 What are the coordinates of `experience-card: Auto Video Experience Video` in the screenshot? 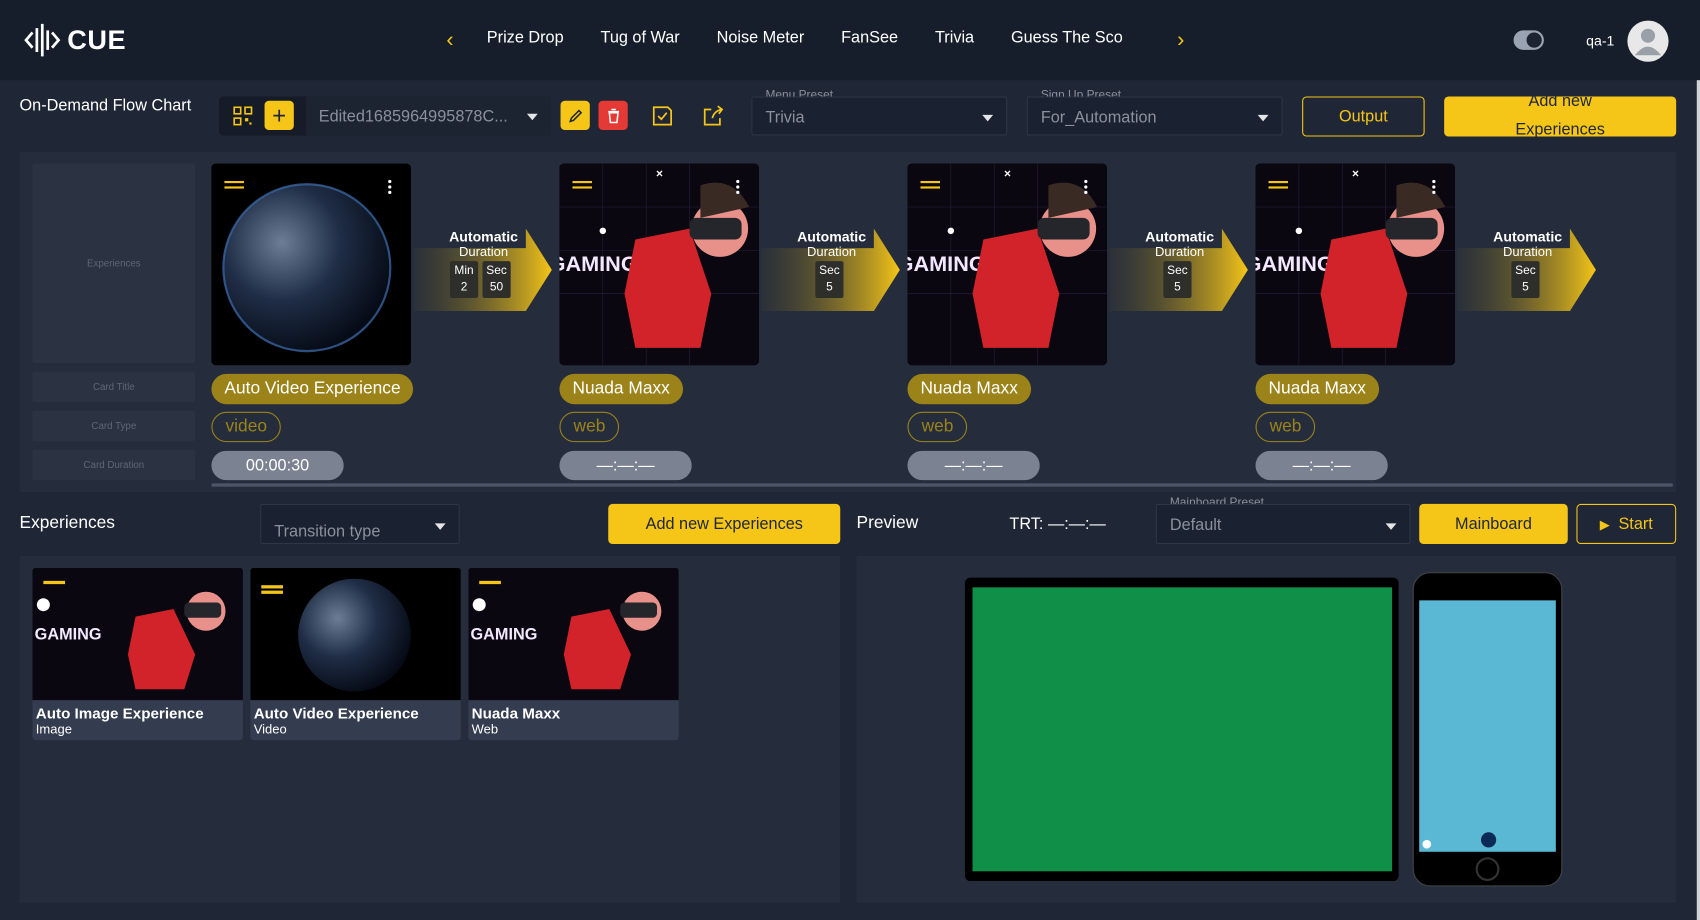 It's located at (355, 654).